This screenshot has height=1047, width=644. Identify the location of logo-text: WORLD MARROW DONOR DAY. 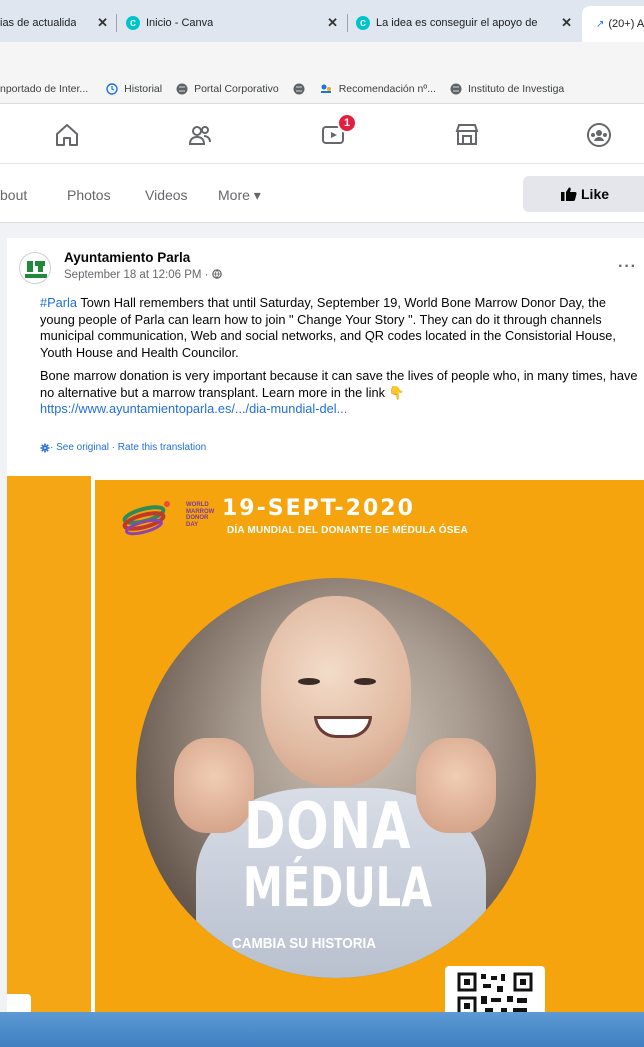
(200, 515).